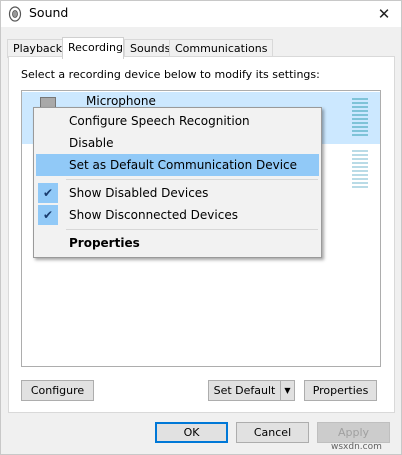 The image size is (402, 455). Describe the element at coordinates (104, 243) in the screenshot. I see `menu-item-label: Properties` at that location.